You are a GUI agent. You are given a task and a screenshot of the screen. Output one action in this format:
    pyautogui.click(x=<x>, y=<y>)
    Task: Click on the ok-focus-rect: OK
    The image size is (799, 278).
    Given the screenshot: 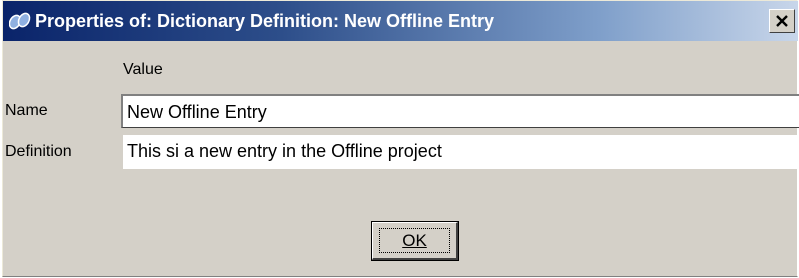 What is the action you would take?
    pyautogui.click(x=414, y=240)
    